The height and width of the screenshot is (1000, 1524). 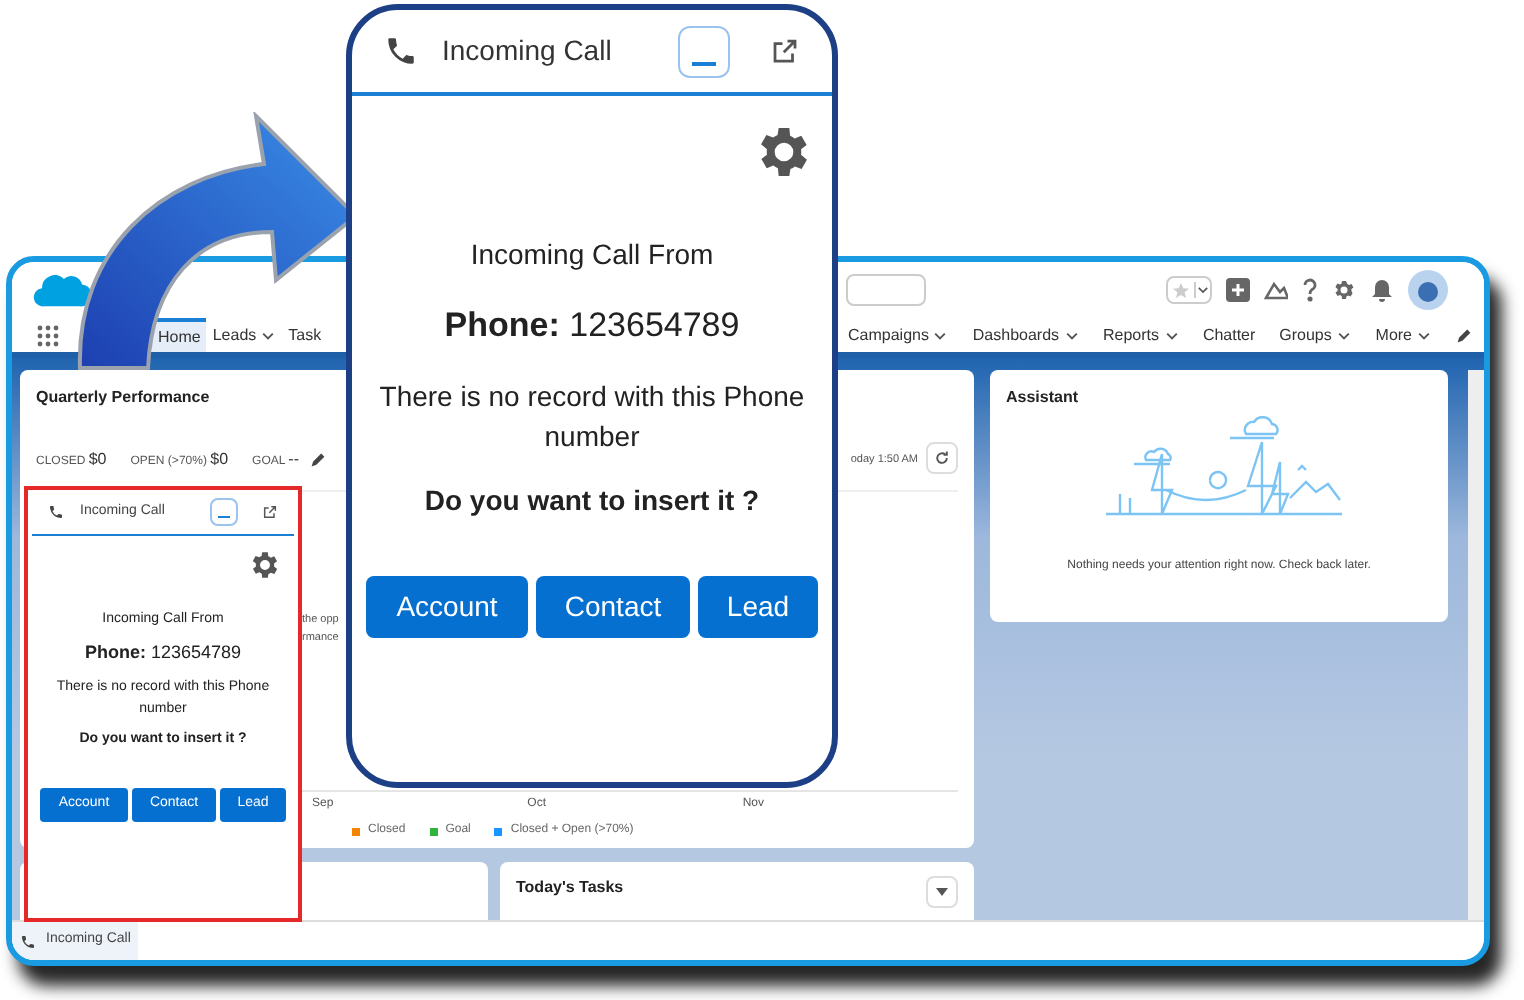 I want to click on refresh-icon, so click(x=942, y=458).